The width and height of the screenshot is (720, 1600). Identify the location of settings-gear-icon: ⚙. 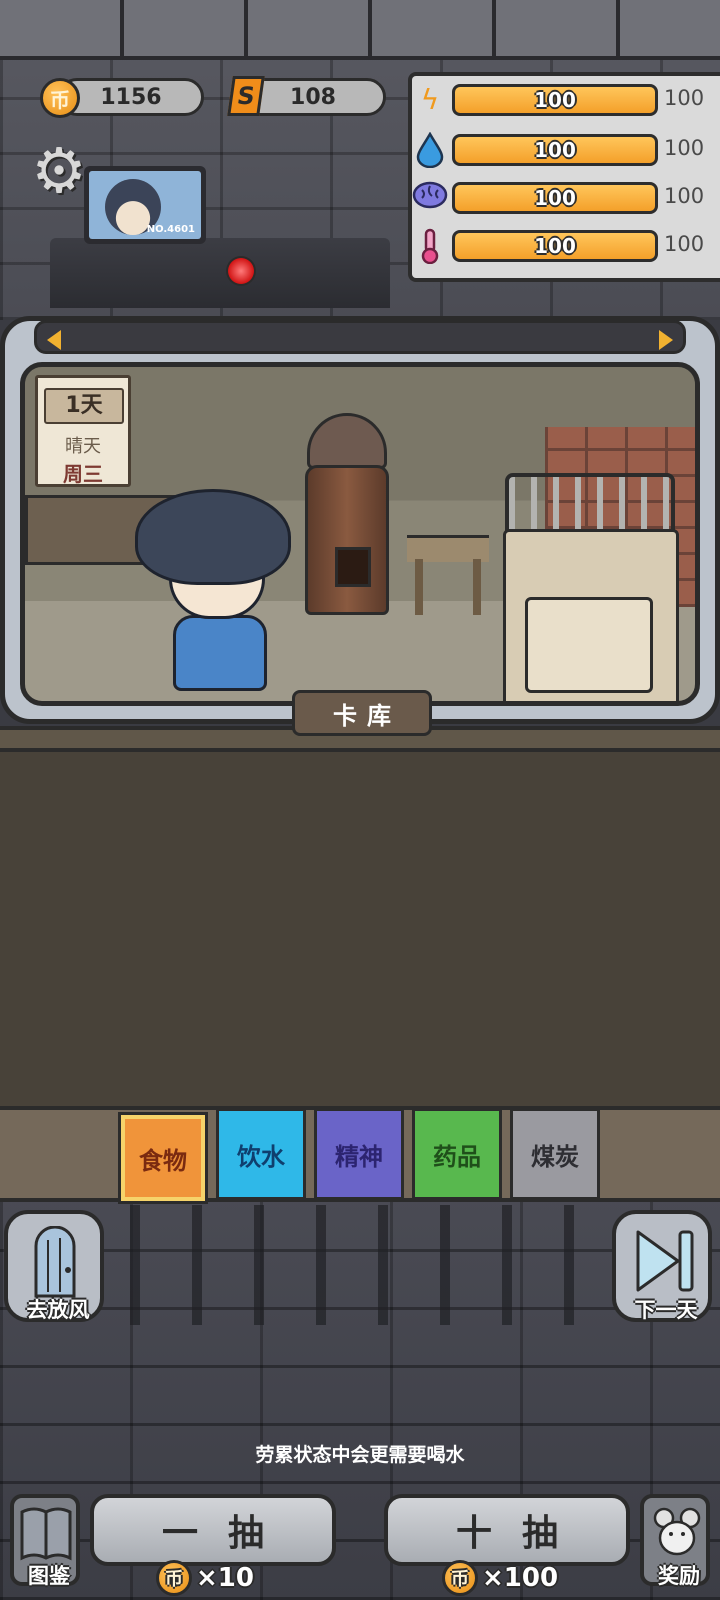
(59, 171).